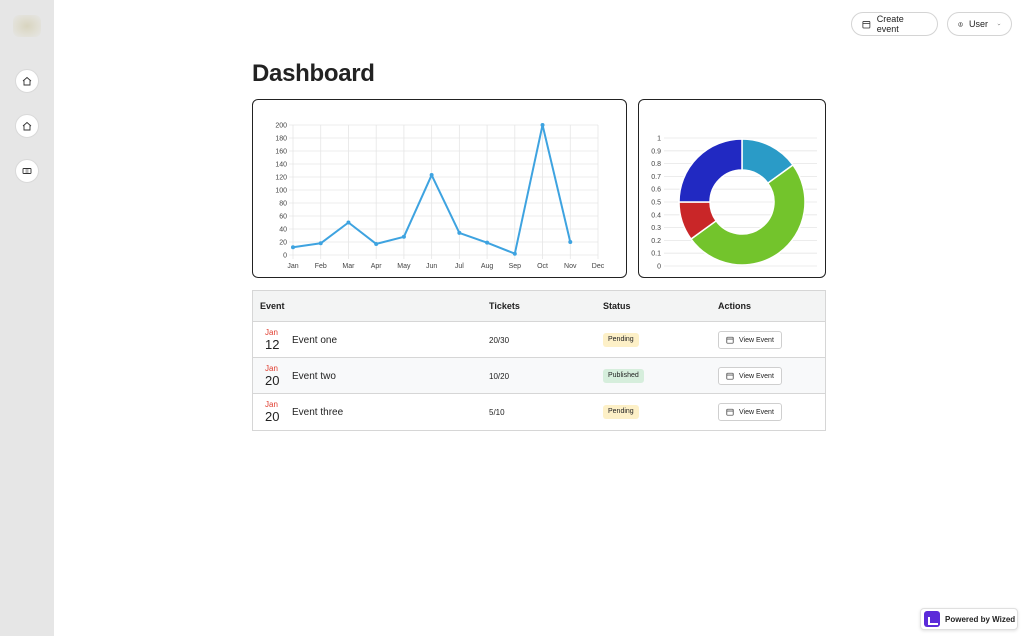 The height and width of the screenshot is (636, 1024). What do you see at coordinates (656, 151) in the screenshot?
I see `y-tick-label: 0.9` at bounding box center [656, 151].